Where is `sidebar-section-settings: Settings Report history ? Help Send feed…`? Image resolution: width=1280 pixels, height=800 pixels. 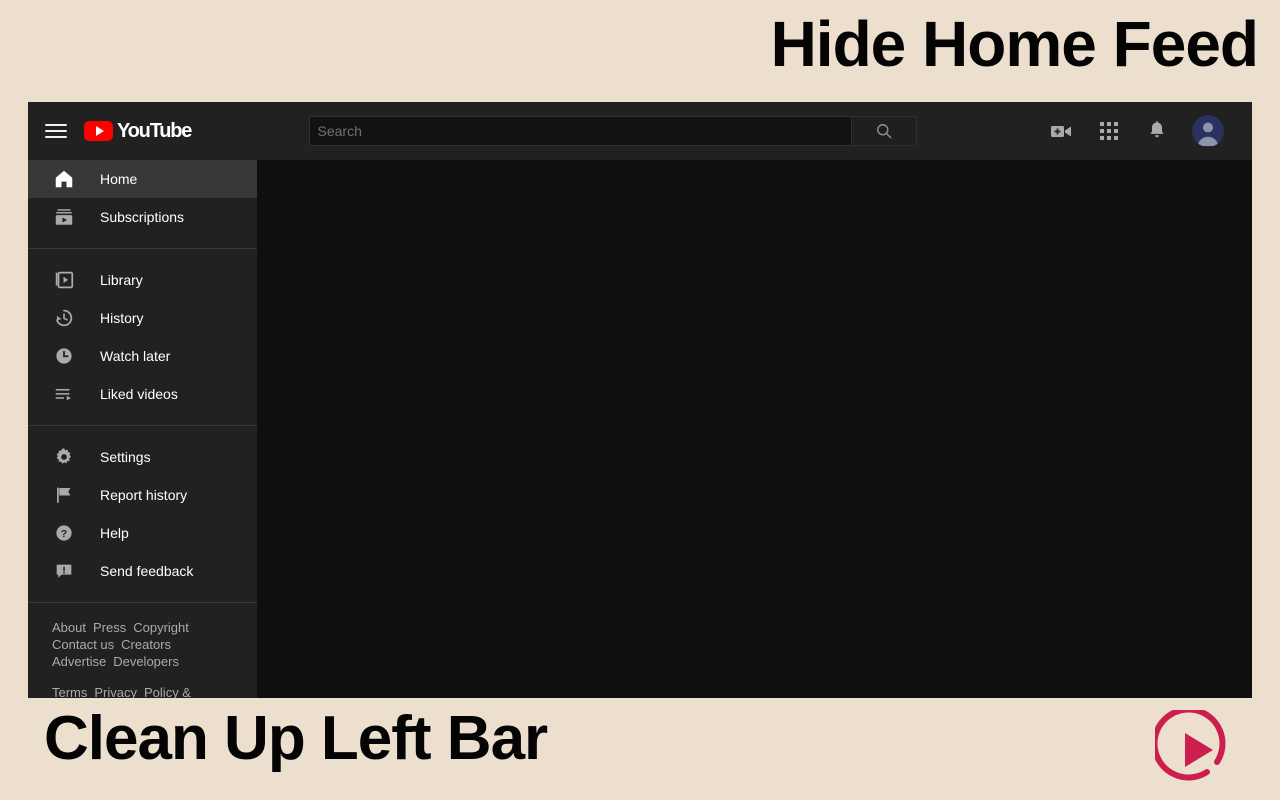
sidebar-section-settings: Settings Report history ? Help Send feed… is located at coordinates (142, 514).